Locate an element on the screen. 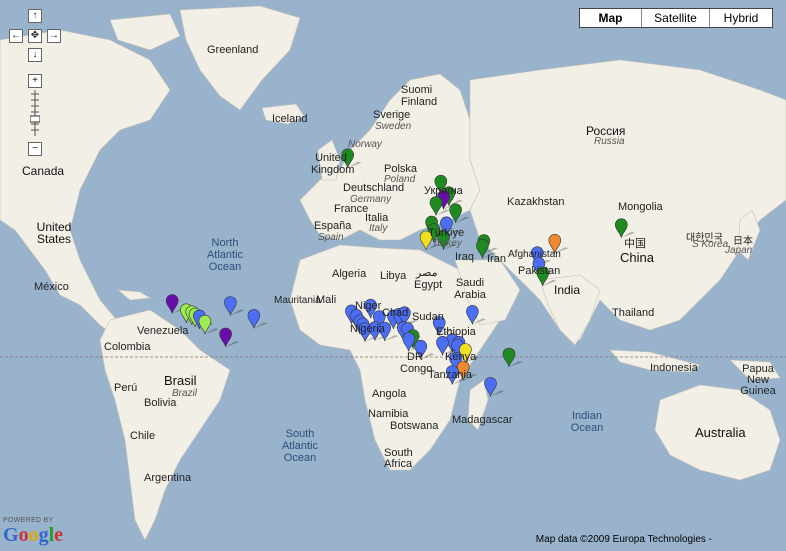  map-data-attribution: Map data ©2009 Europa Technologies - is located at coordinates (623, 539).